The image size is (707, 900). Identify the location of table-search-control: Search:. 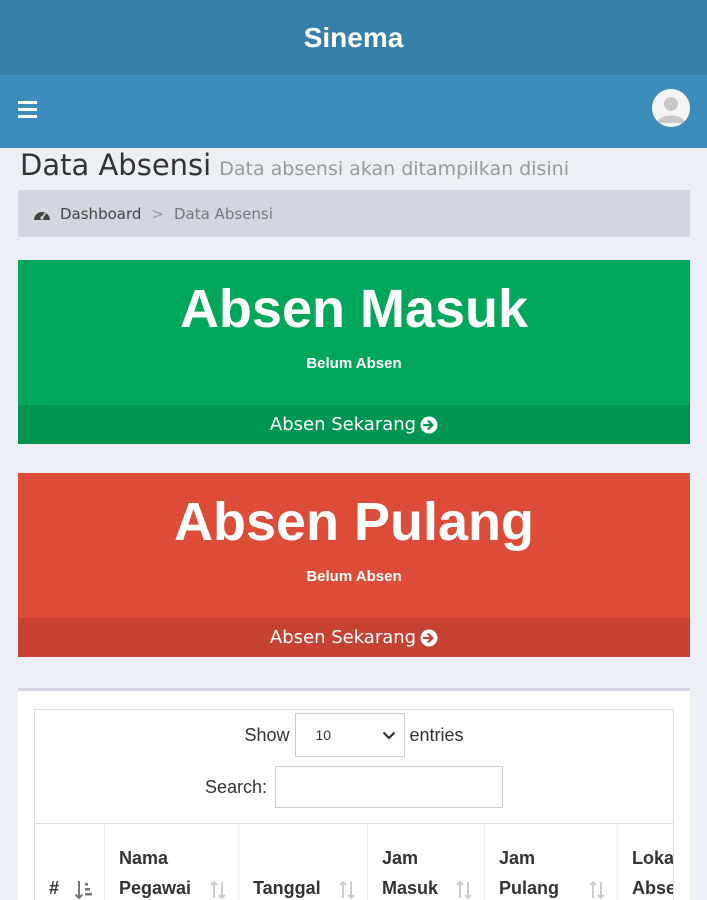
(354, 787).